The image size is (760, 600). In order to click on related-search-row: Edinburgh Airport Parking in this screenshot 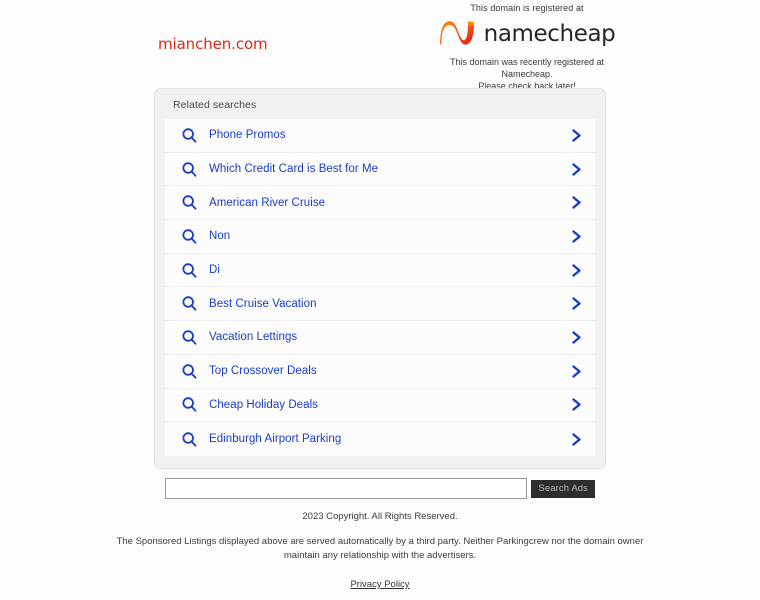, I will do `click(380, 439)`.